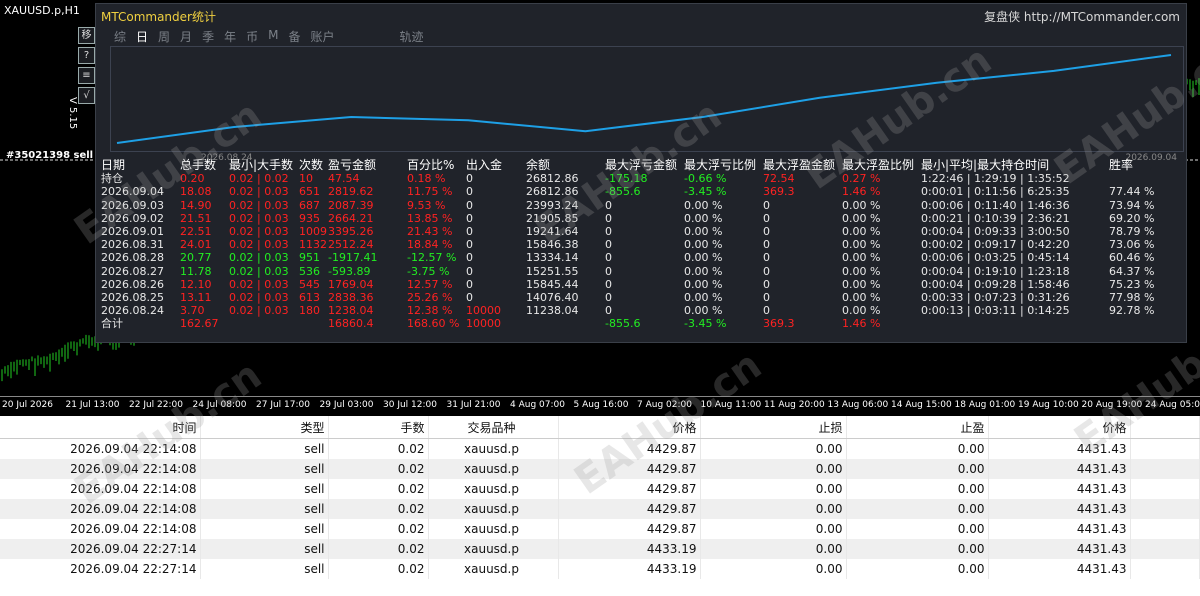 Image resolution: width=1200 pixels, height=596 pixels. What do you see at coordinates (86, 75) in the screenshot?
I see `menu-button: ≡` at bounding box center [86, 75].